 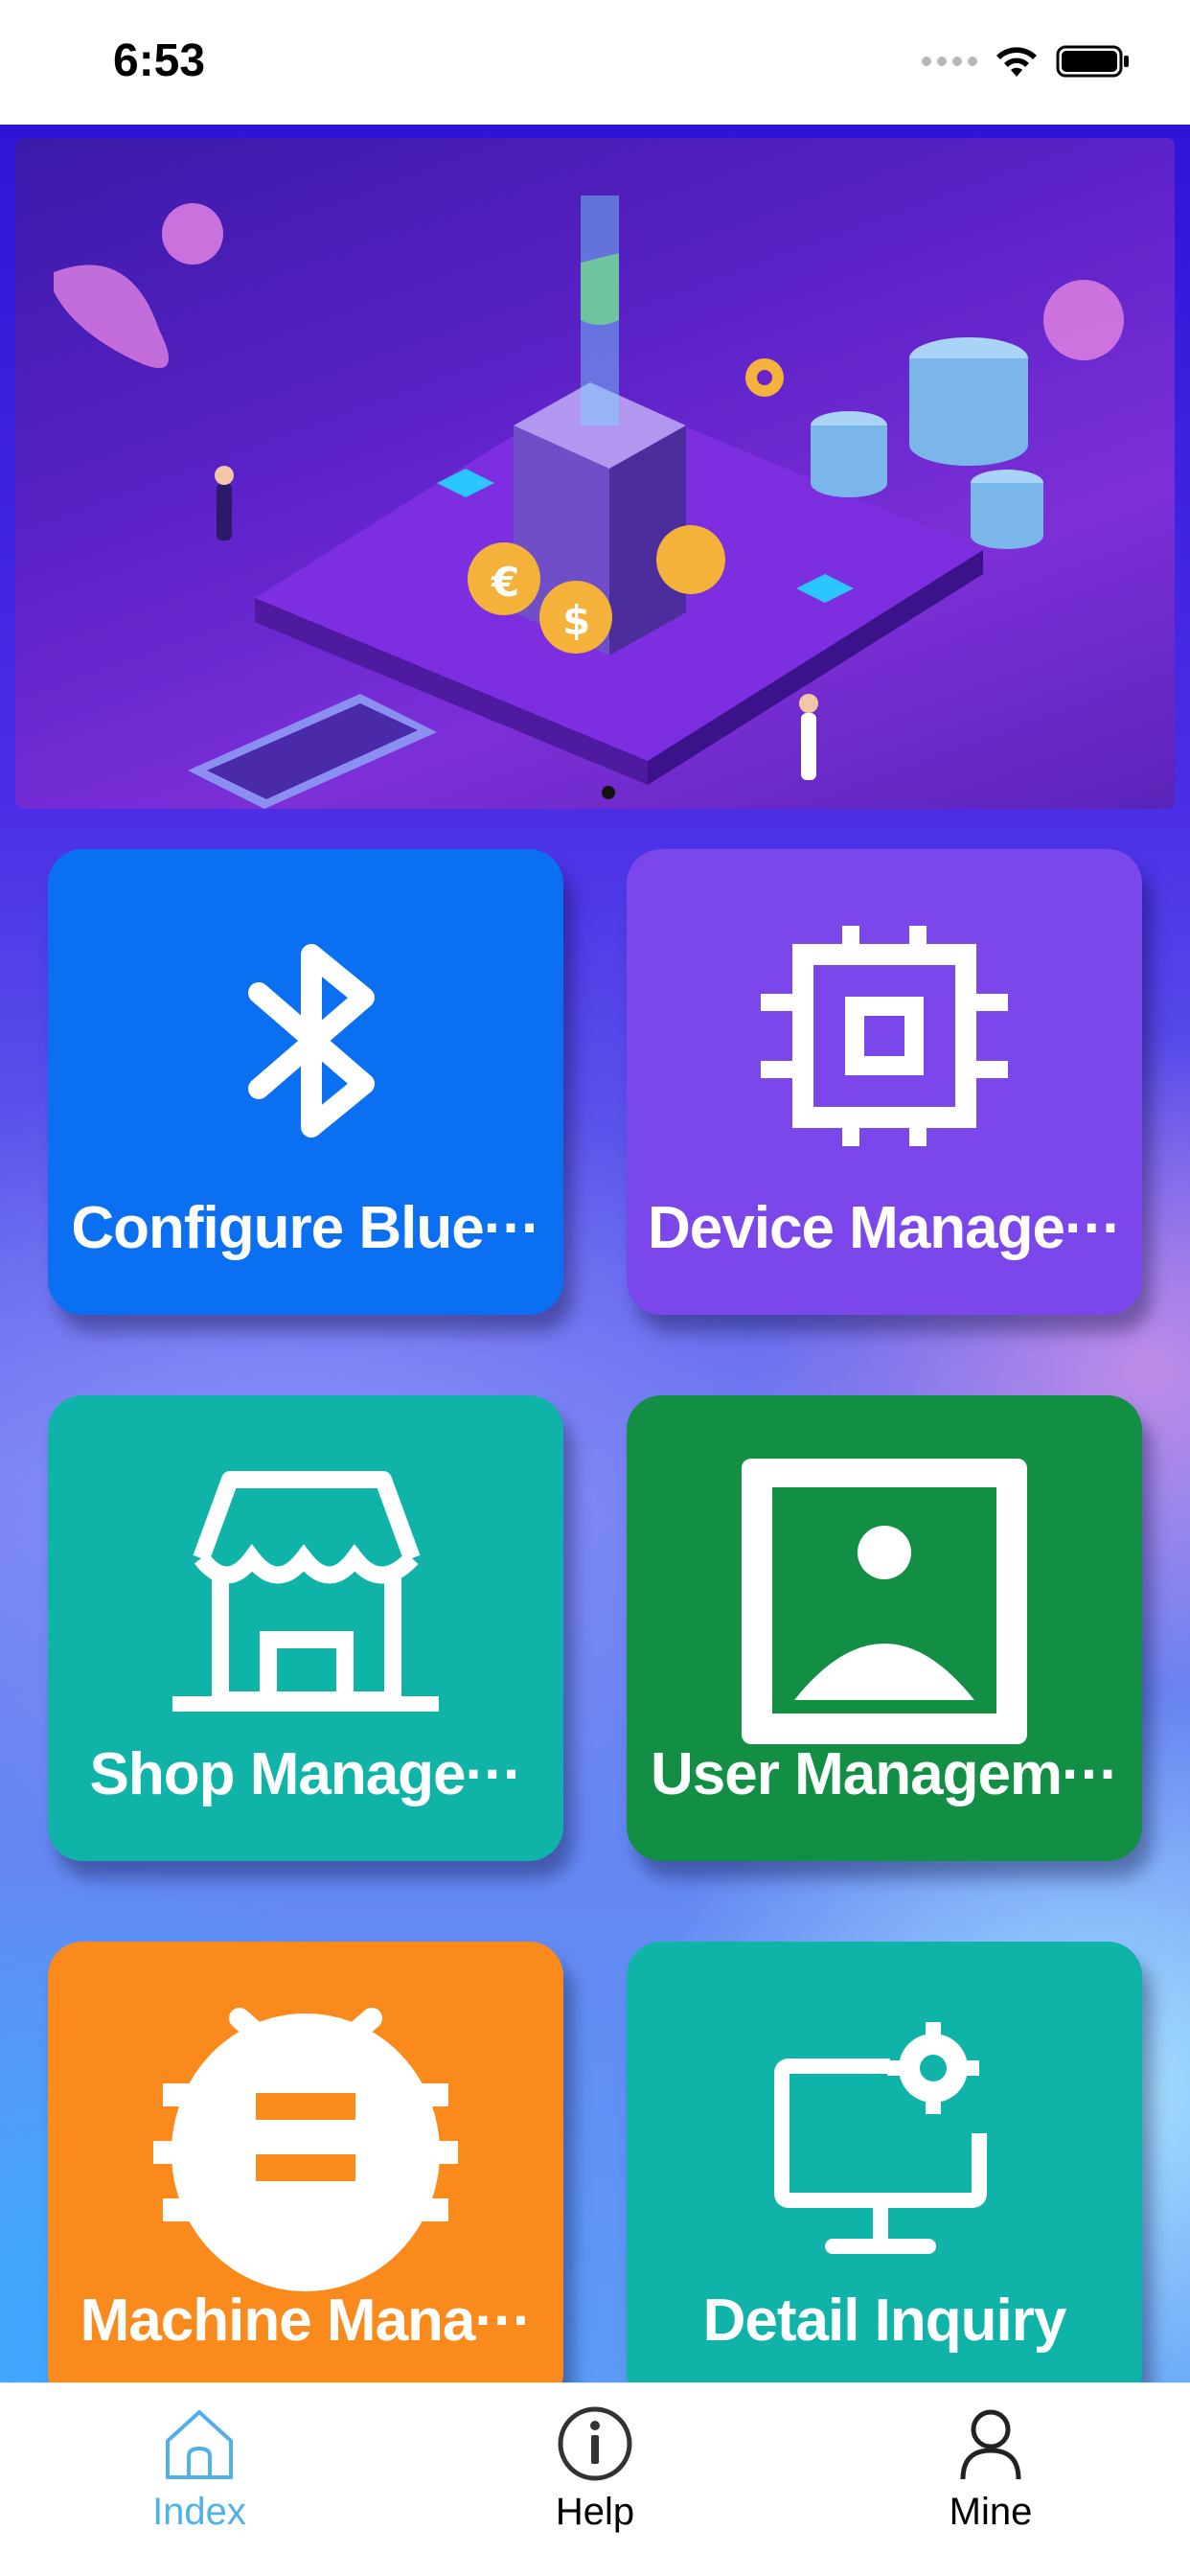 I want to click on tile-machine-management: Machine Mana···, so click(x=305, y=2162).